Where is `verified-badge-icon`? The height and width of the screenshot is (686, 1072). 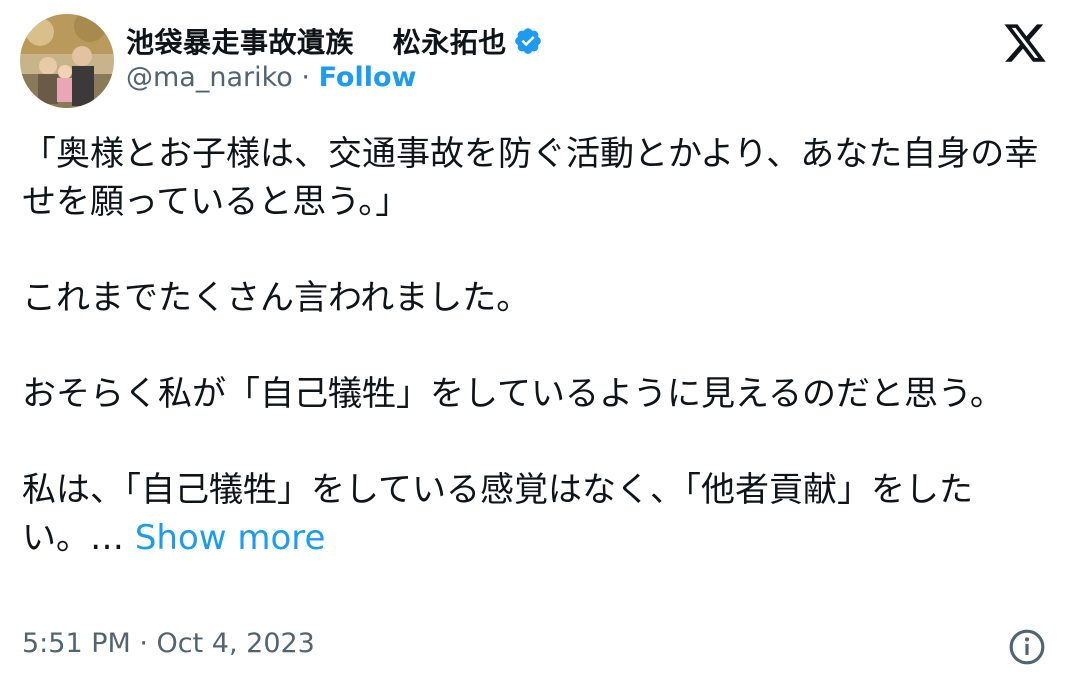 verified-badge-icon is located at coordinates (527, 41).